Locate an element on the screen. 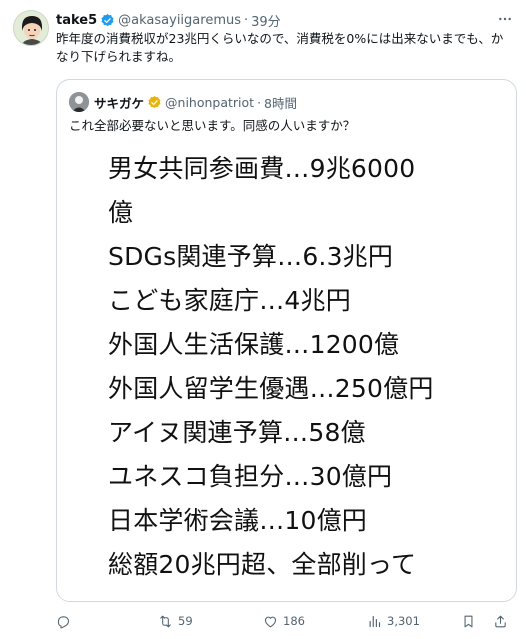 The height and width of the screenshot is (639, 526). quote-text: これ全部必要ないと思います。同感の人いますか？ is located at coordinates (212, 125).